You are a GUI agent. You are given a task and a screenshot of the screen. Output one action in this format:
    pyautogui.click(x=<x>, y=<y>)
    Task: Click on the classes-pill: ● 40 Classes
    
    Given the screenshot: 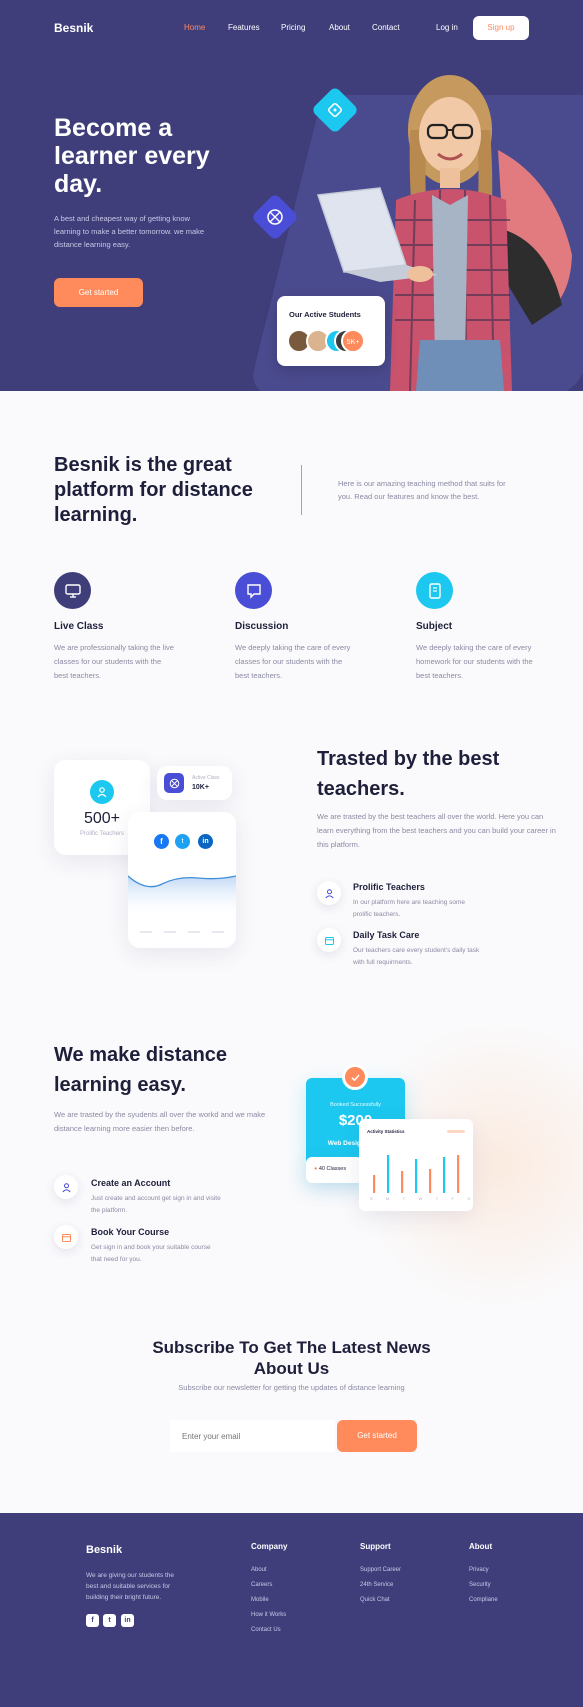 What is the action you would take?
    pyautogui.click(x=334, y=1170)
    